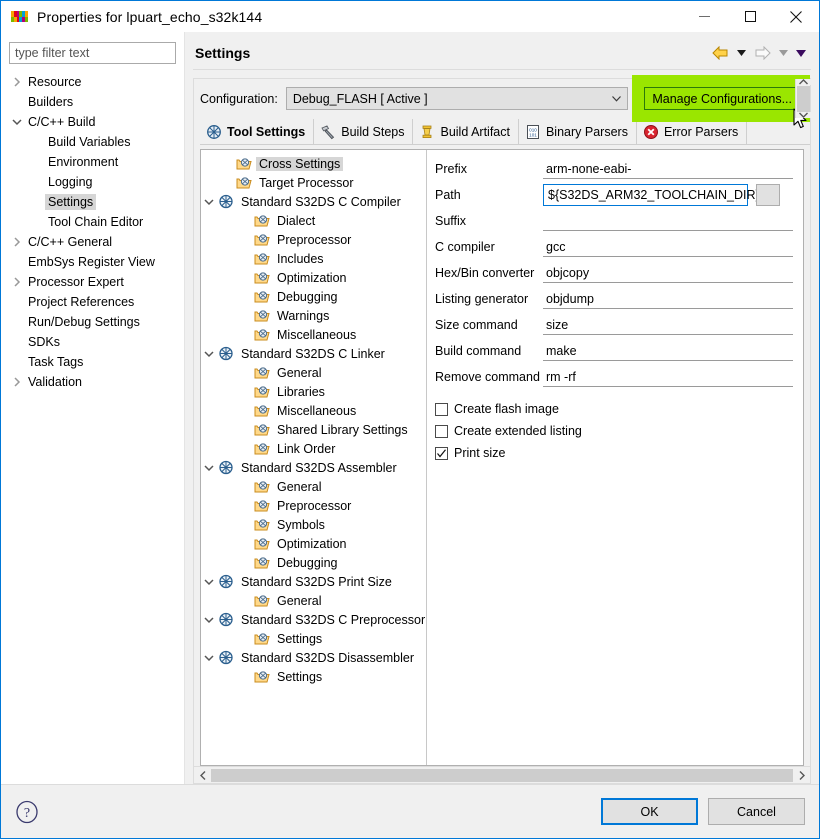 The height and width of the screenshot is (839, 820). I want to click on tool-icon, so click(226, 657).